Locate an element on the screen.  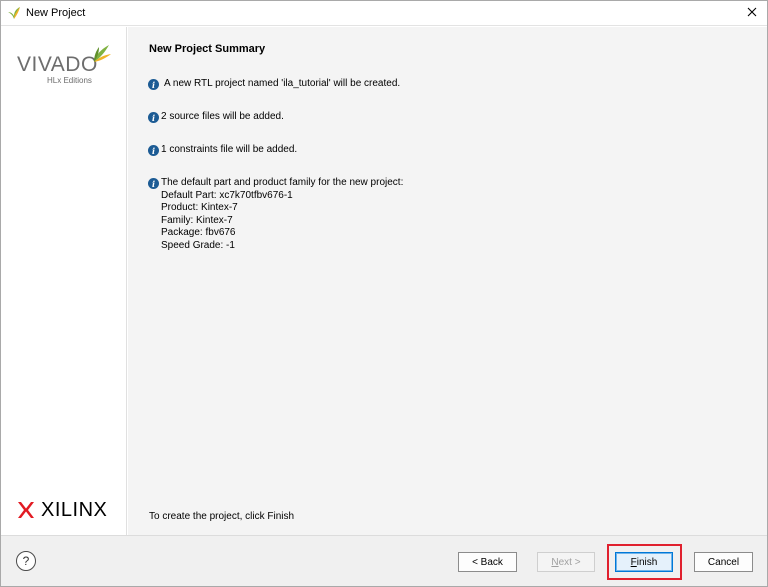
default-part-line: Default Part: xc7k70tfbv676-1 is located at coordinates (227, 195).